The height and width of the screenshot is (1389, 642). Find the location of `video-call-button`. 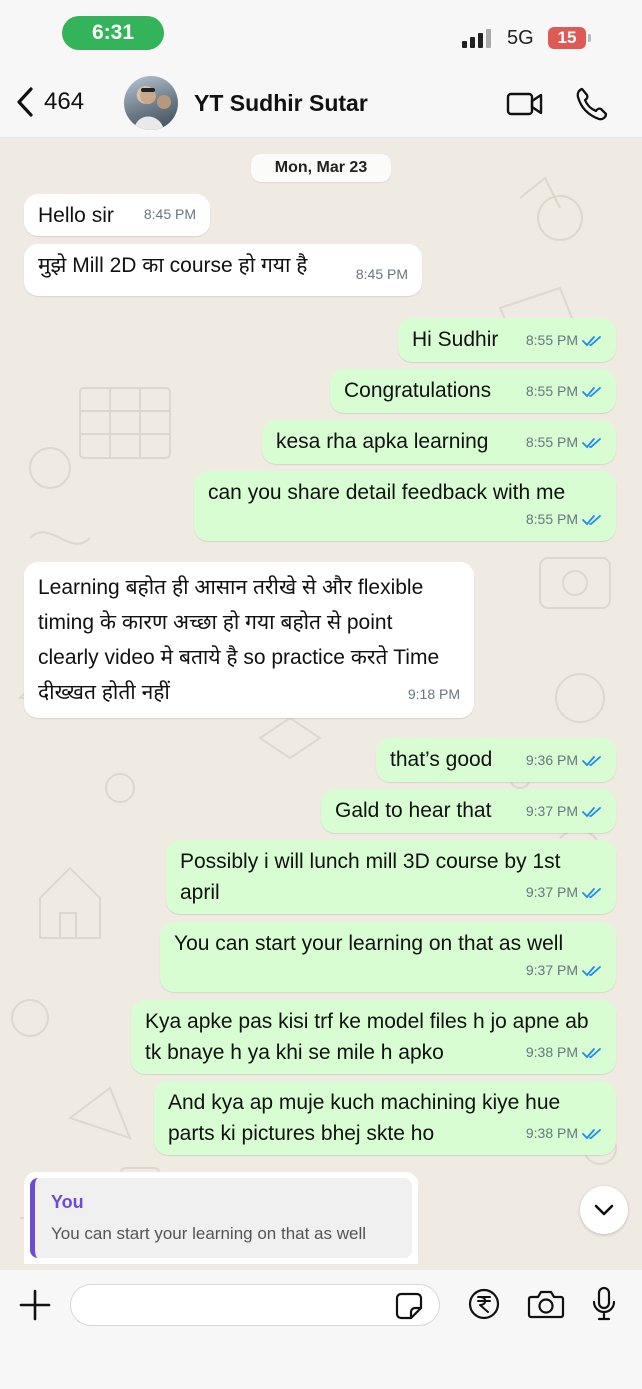

video-call-button is located at coordinates (525, 106).